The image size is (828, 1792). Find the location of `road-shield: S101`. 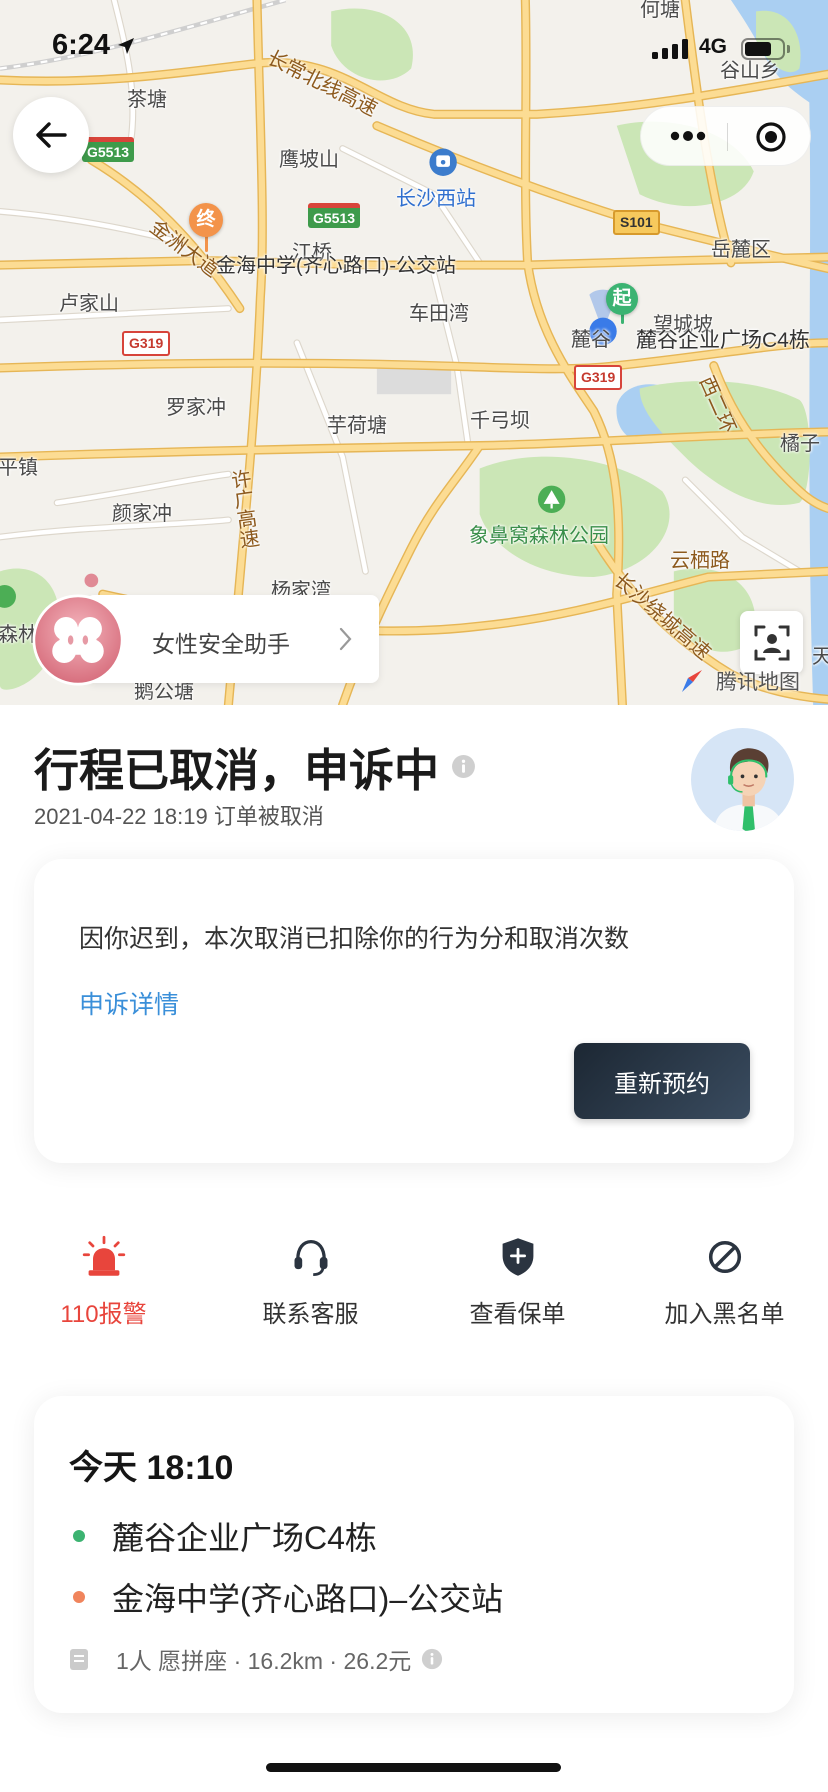

road-shield: S101 is located at coordinates (636, 222).